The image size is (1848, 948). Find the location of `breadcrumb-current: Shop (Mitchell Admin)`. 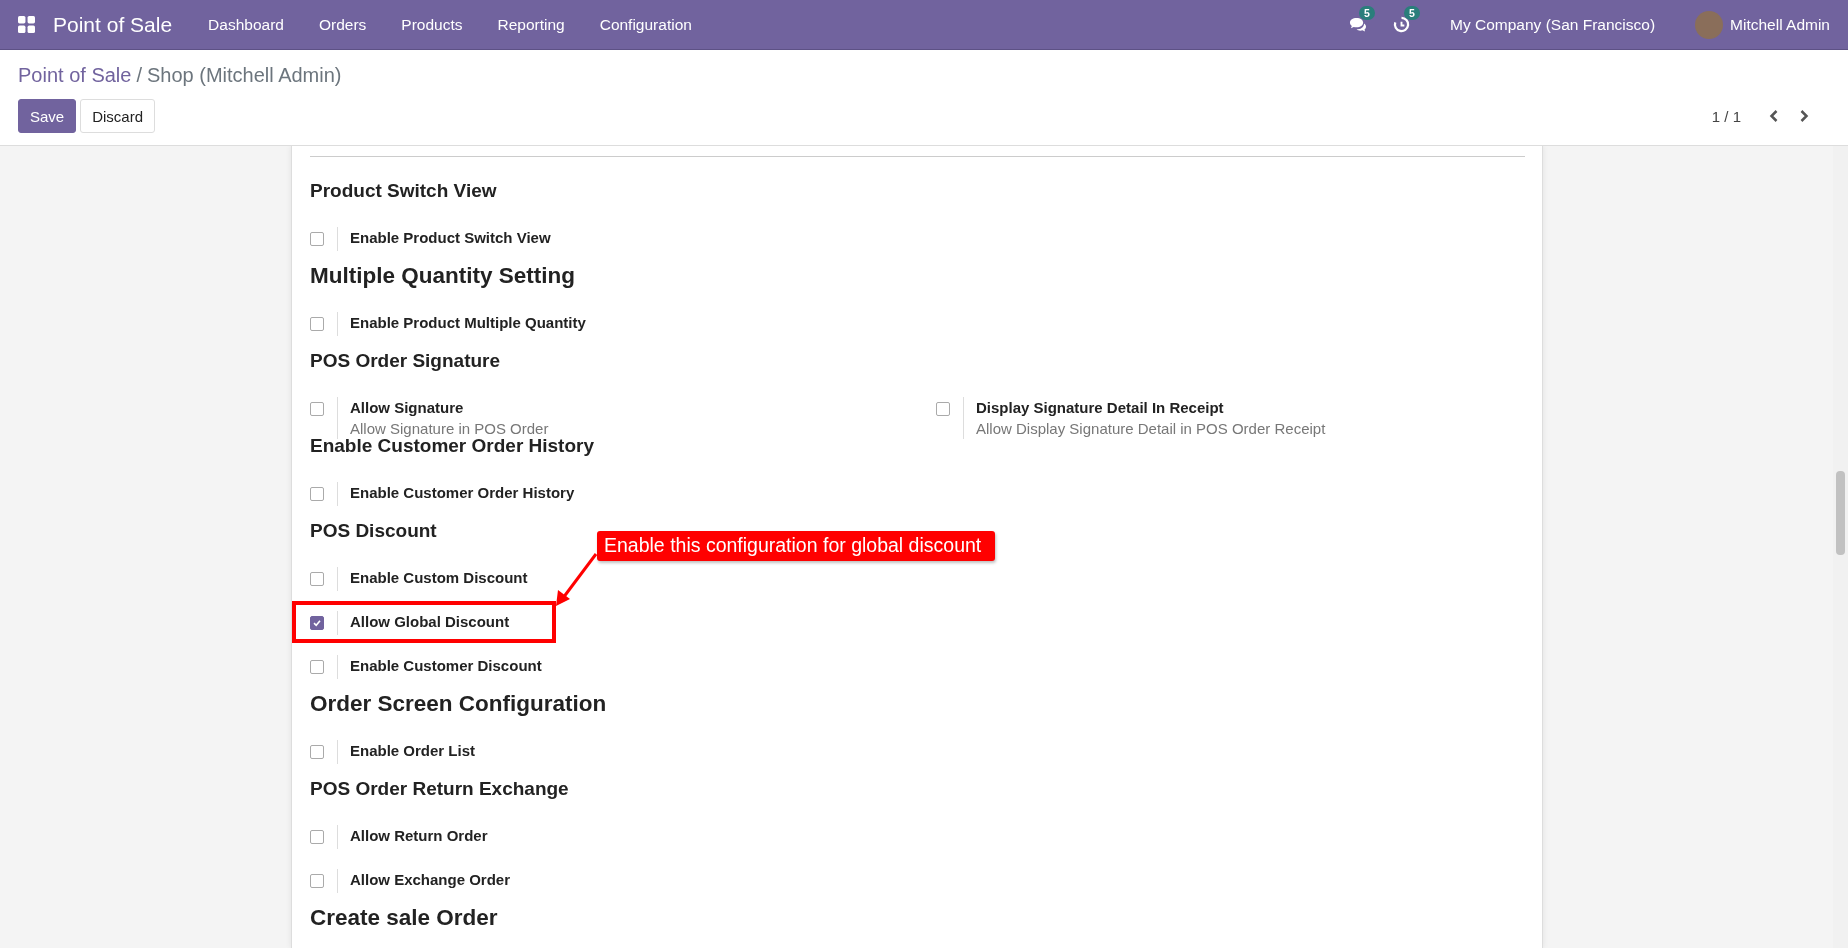

breadcrumb-current: Shop (Mitchell Admin) is located at coordinates (244, 75).